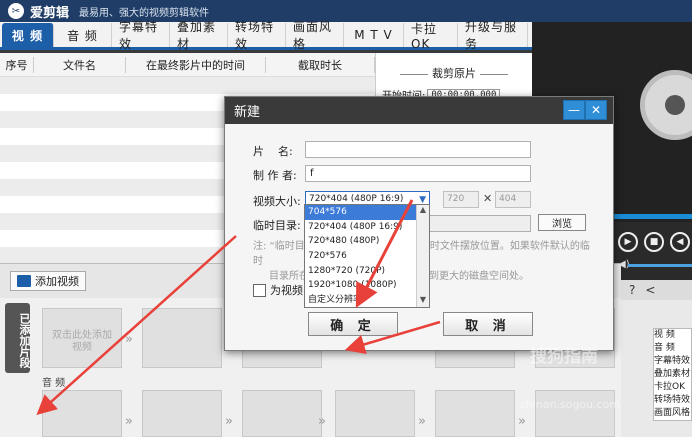  What do you see at coordinates (660, 265) in the screenshot?
I see `volume-slider` at bounding box center [660, 265].